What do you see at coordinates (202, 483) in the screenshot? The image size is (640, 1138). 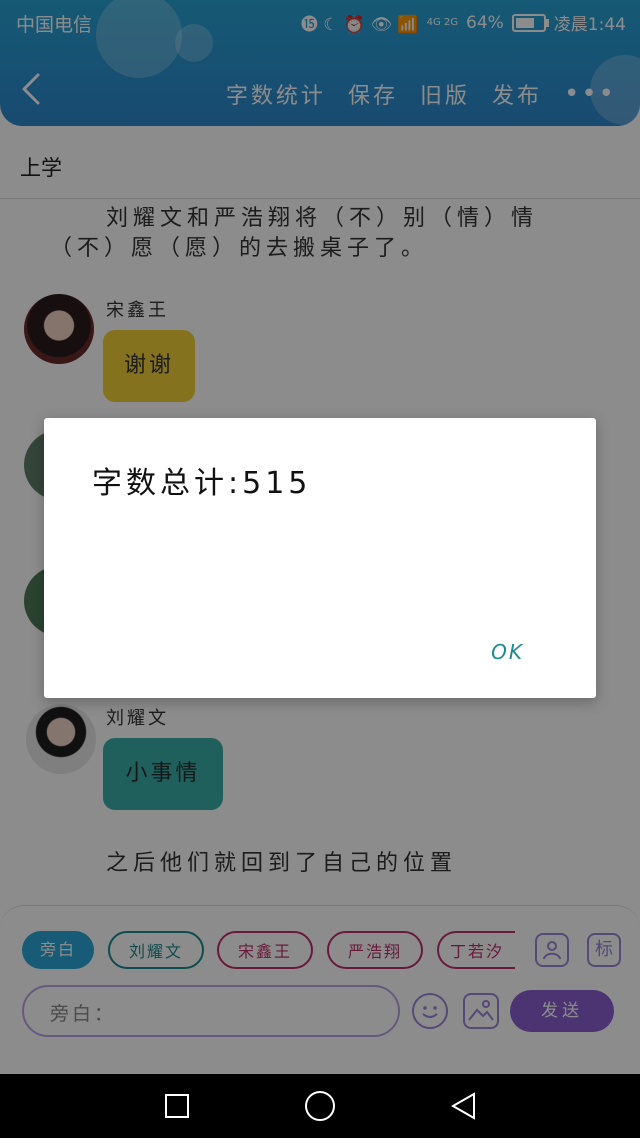 I see `dialog-message: 字数总计:515` at bounding box center [202, 483].